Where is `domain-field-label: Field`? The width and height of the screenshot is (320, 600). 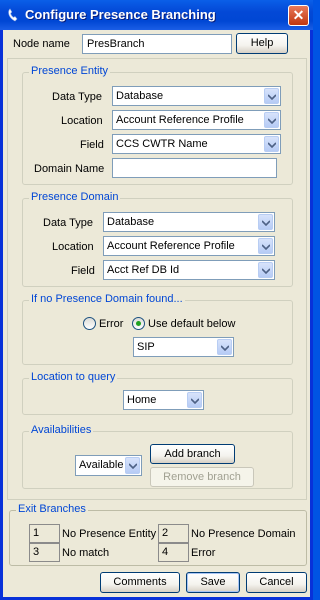 domain-field-label: Field is located at coordinates (83, 271).